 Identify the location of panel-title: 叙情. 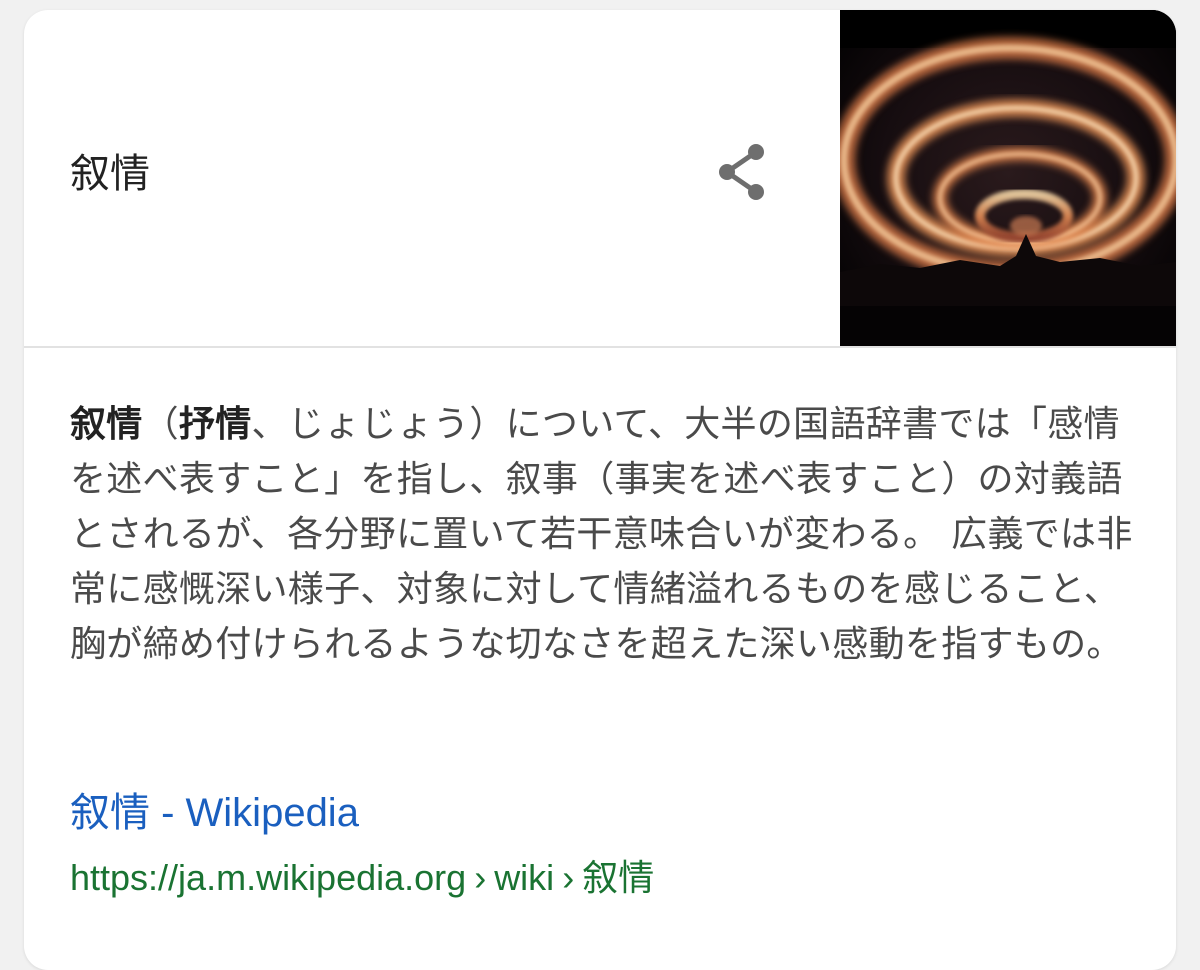
(110, 174).